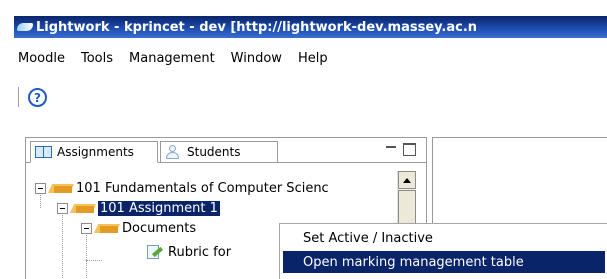 This screenshot has height=279, width=607. I want to click on tree-item-assignment: 101 Assignment 1, so click(139, 208).